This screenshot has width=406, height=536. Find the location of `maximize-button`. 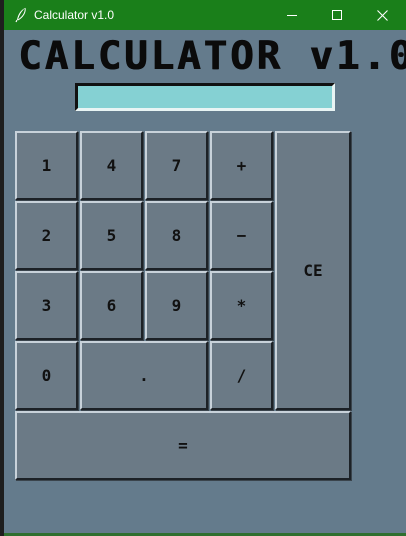

maximize-button is located at coordinates (337, 15).